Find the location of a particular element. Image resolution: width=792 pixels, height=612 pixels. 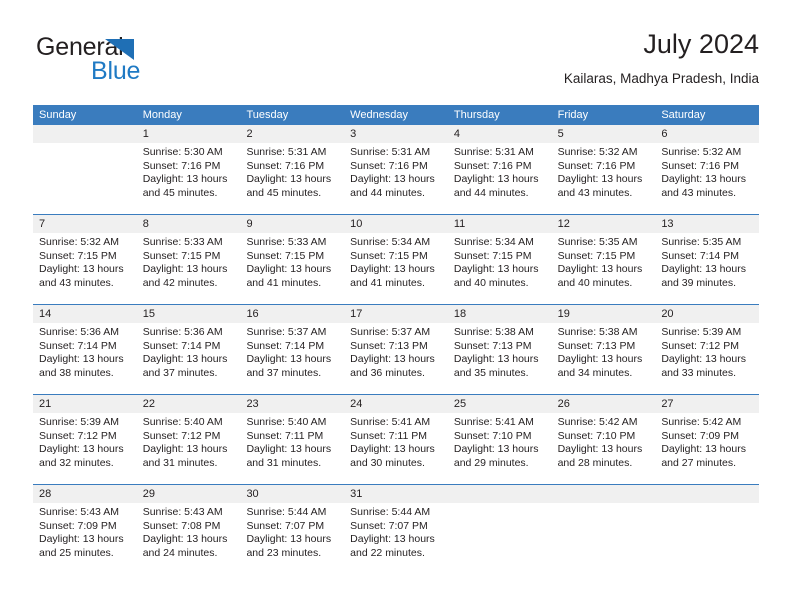

weekday-header-wednesday: Wednesday is located at coordinates (379, 115).